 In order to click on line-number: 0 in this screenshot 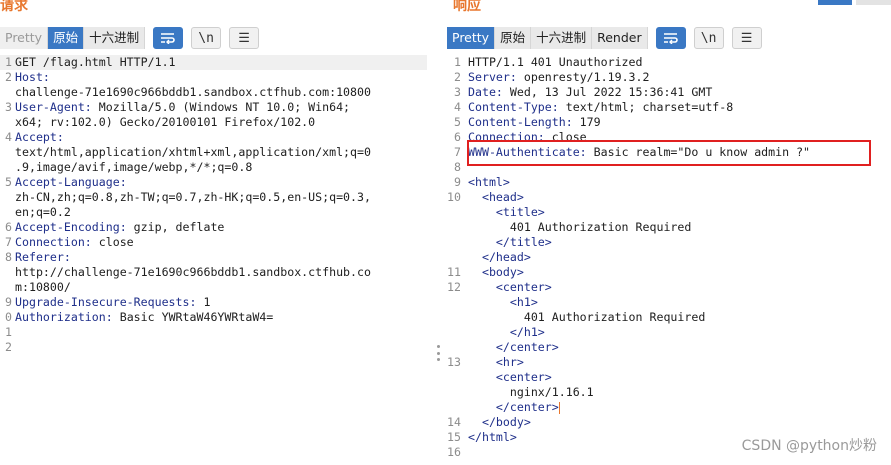, I will do `click(8, 317)`.